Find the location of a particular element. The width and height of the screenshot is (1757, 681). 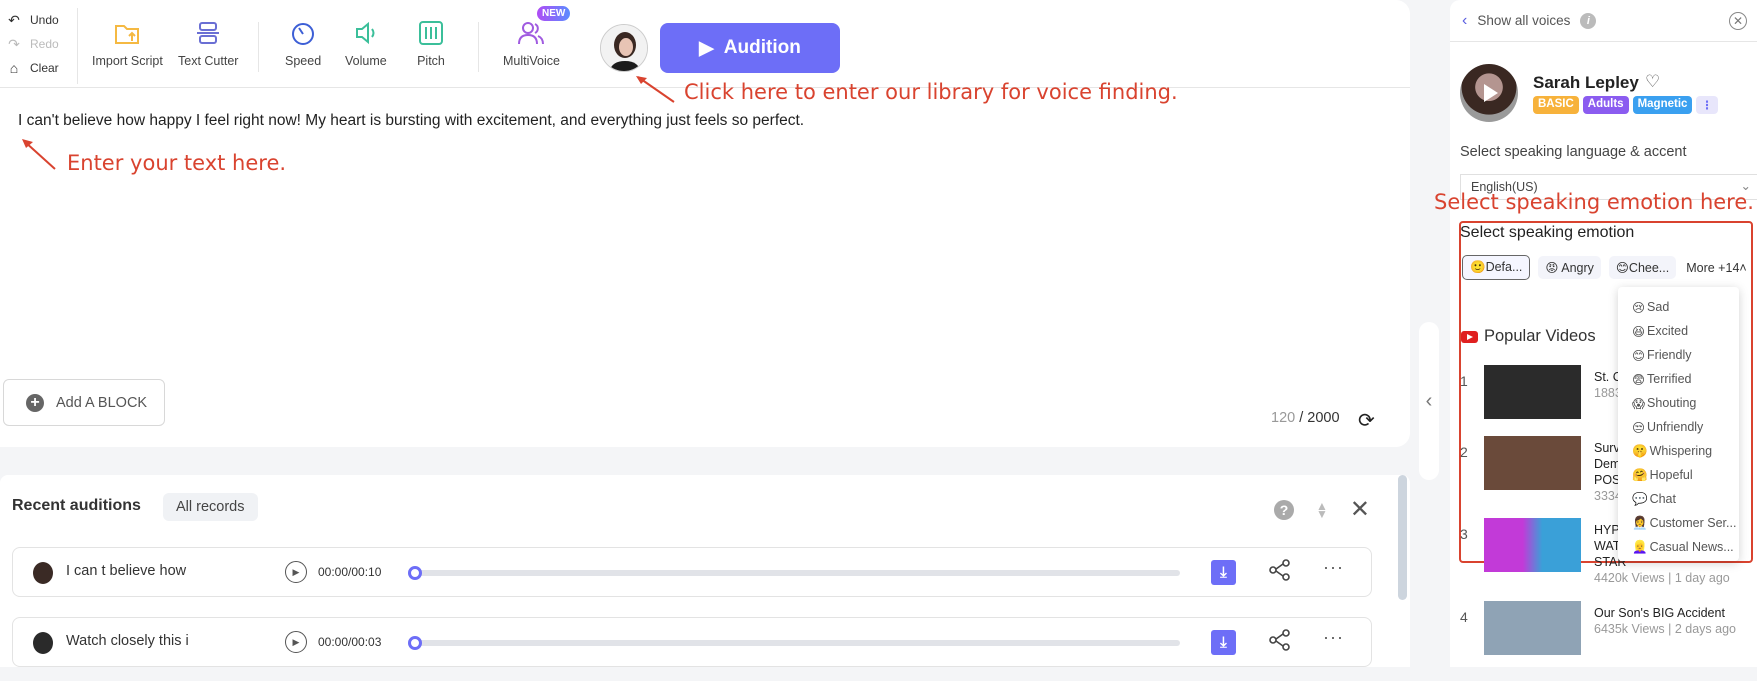

emotion-option: 😊 Friendly is located at coordinates (1678, 355).